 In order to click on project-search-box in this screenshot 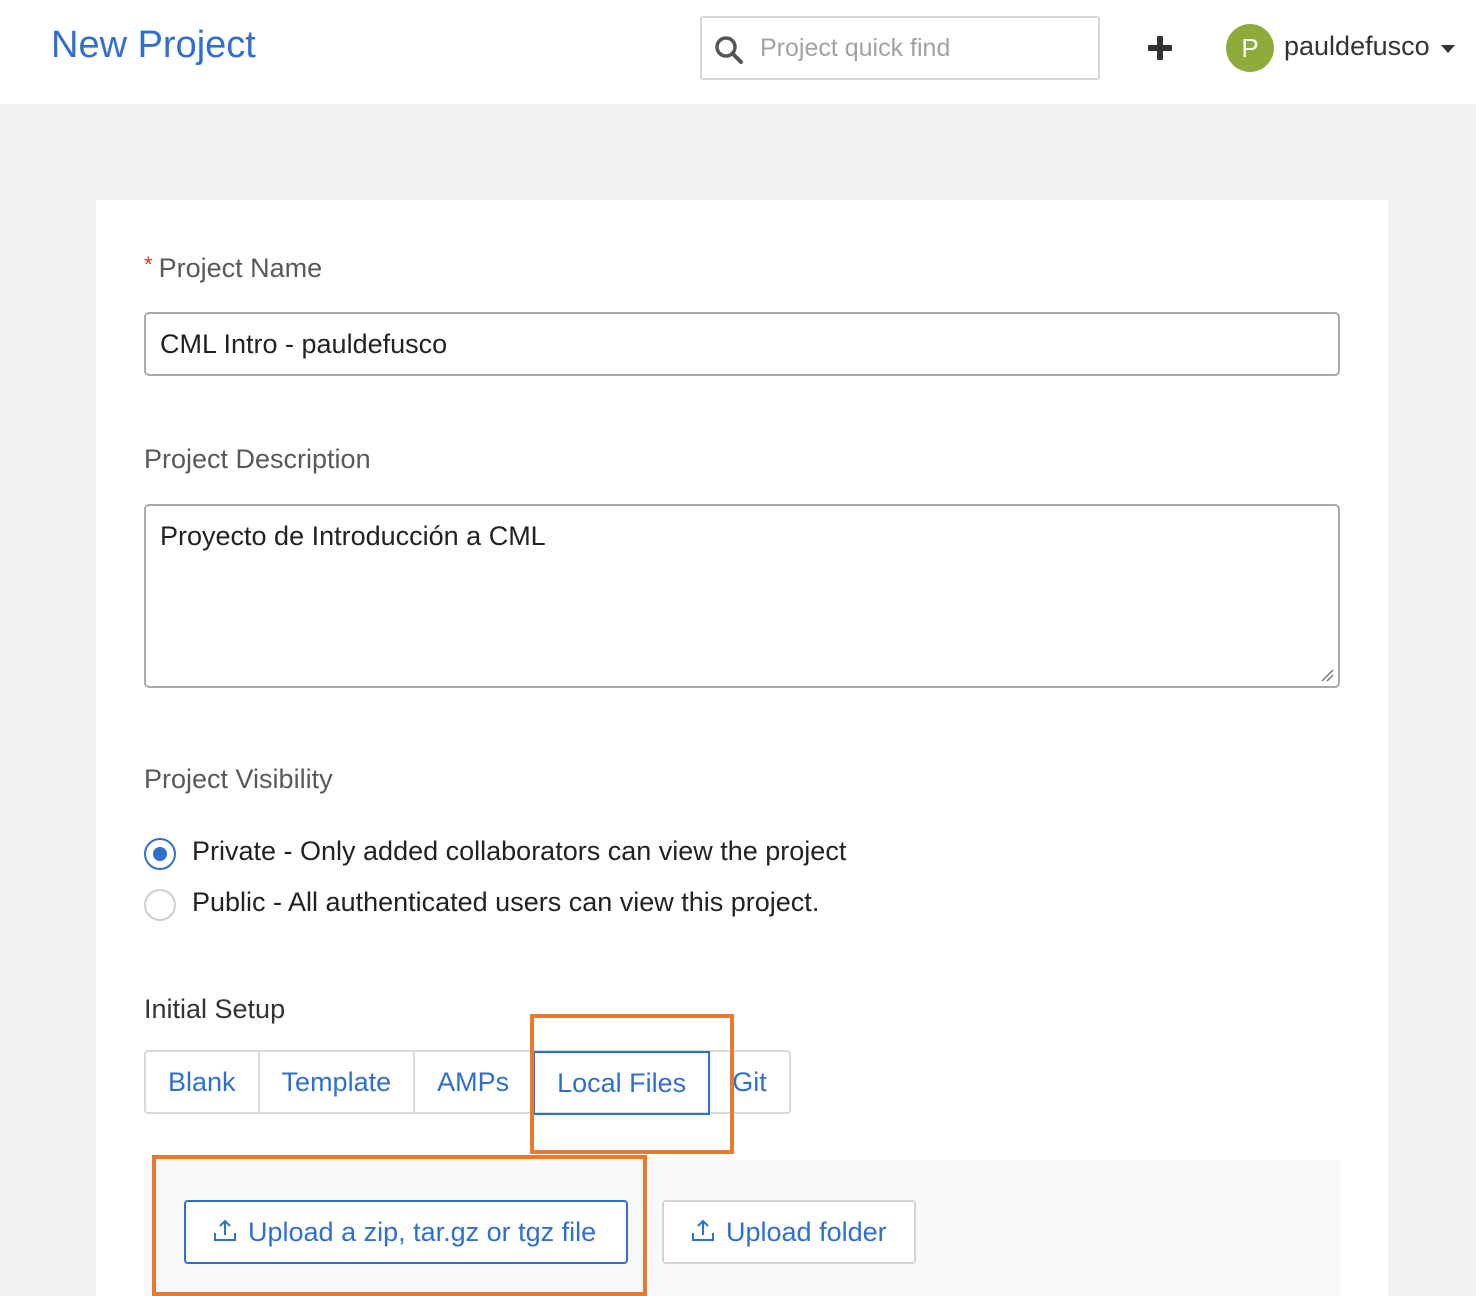, I will do `click(900, 48)`.